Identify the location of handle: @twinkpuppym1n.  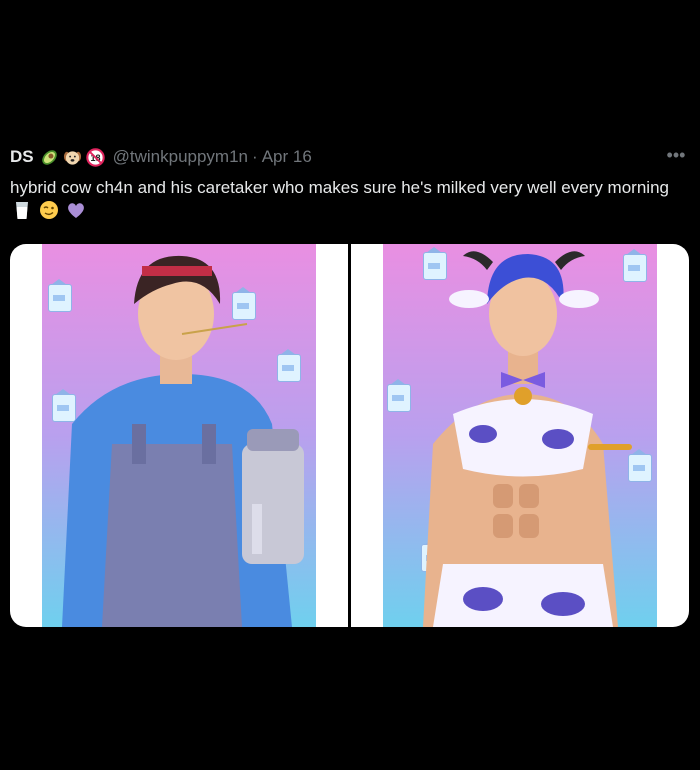
(180, 157).